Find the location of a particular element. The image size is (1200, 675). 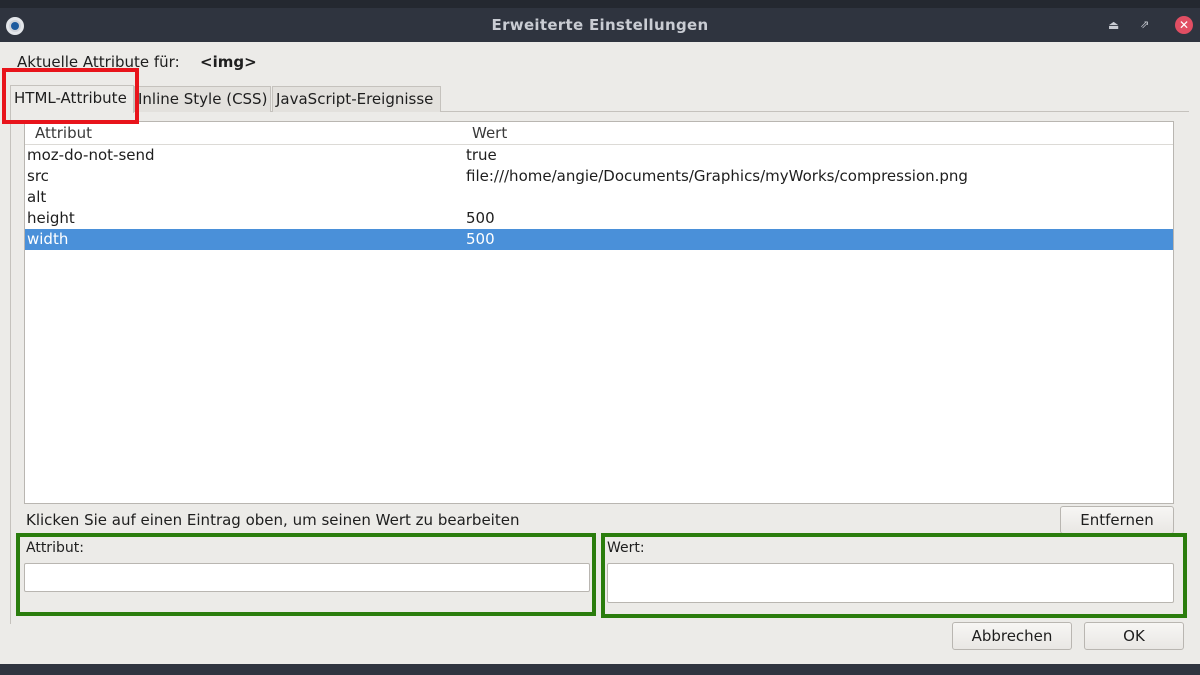

column-header-value: Wert is located at coordinates (489, 133).